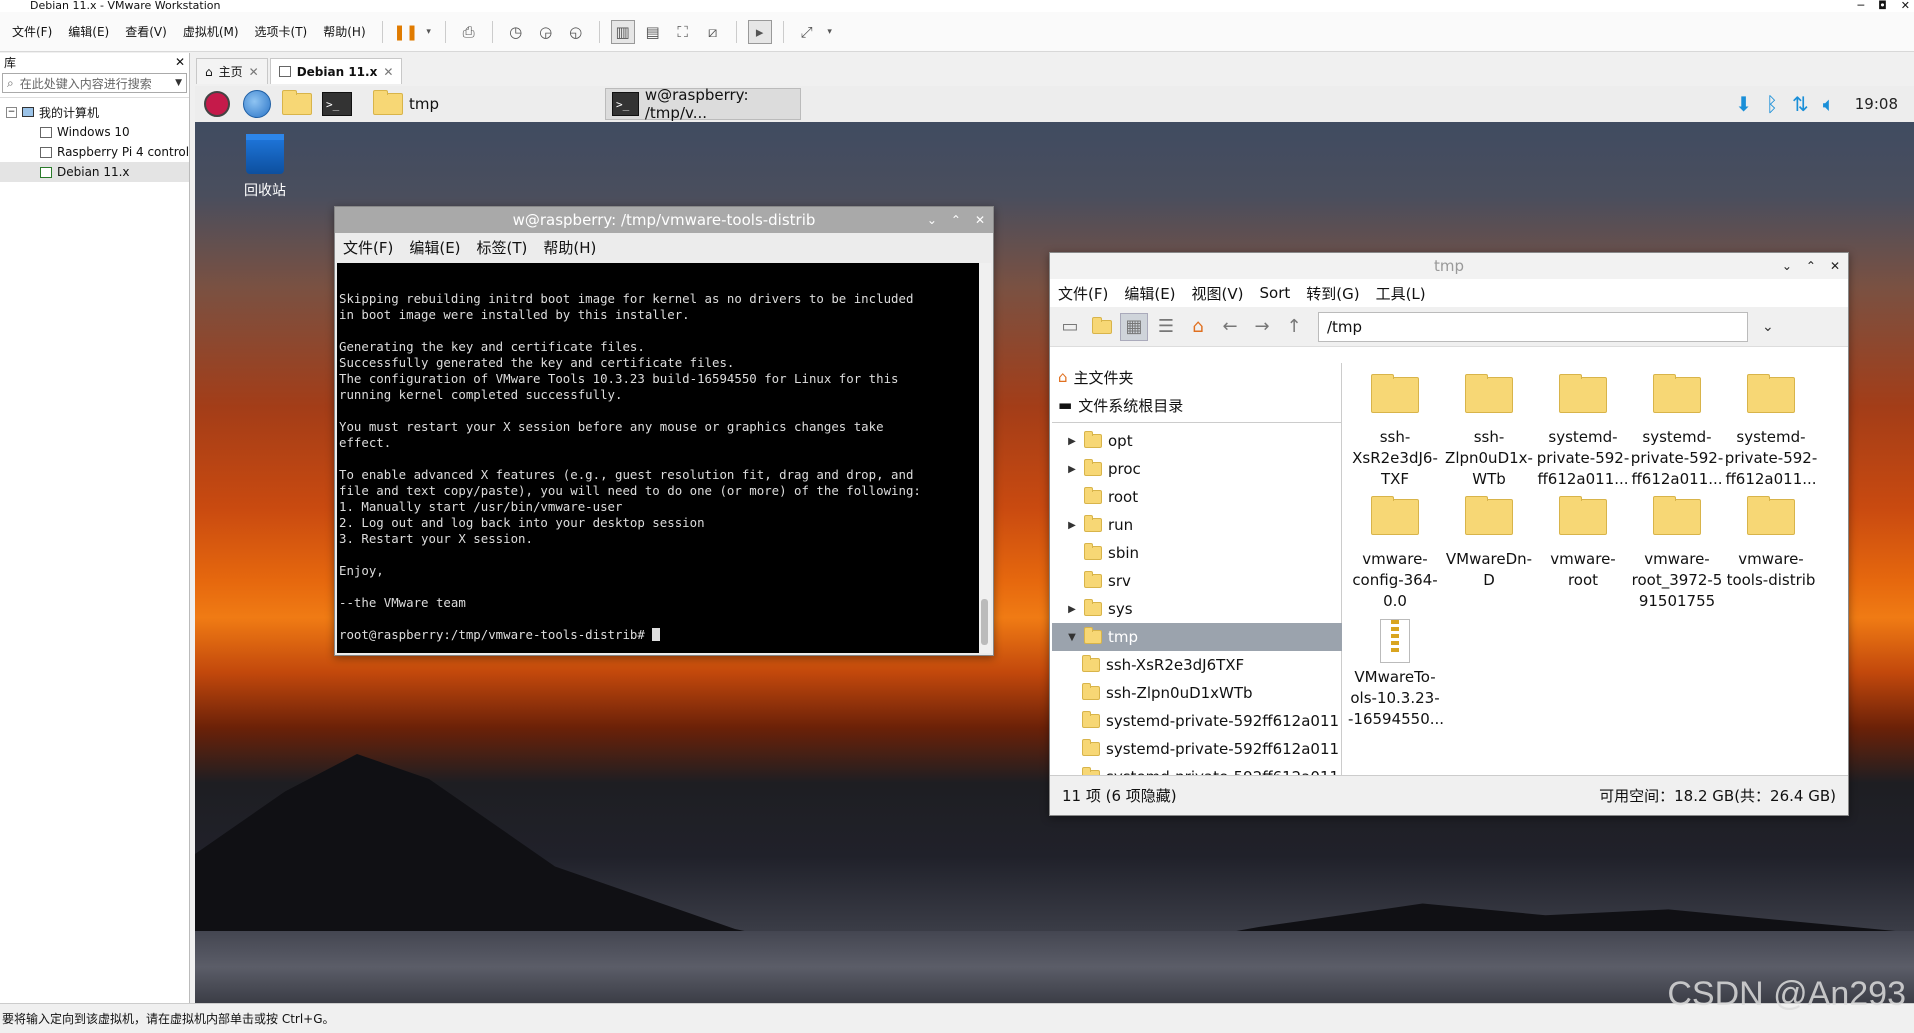 This screenshot has width=1914, height=1033. What do you see at coordinates (1197, 469) in the screenshot?
I see `tree-item: ▶ proc` at bounding box center [1197, 469].